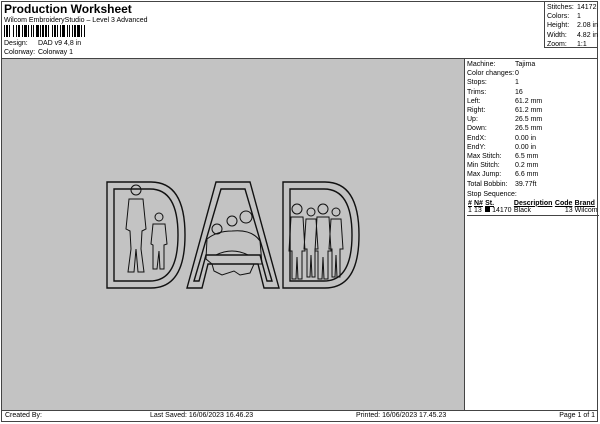  I want to click on design-meta: Design: DAD v9 4,8 in, so click(42, 43).